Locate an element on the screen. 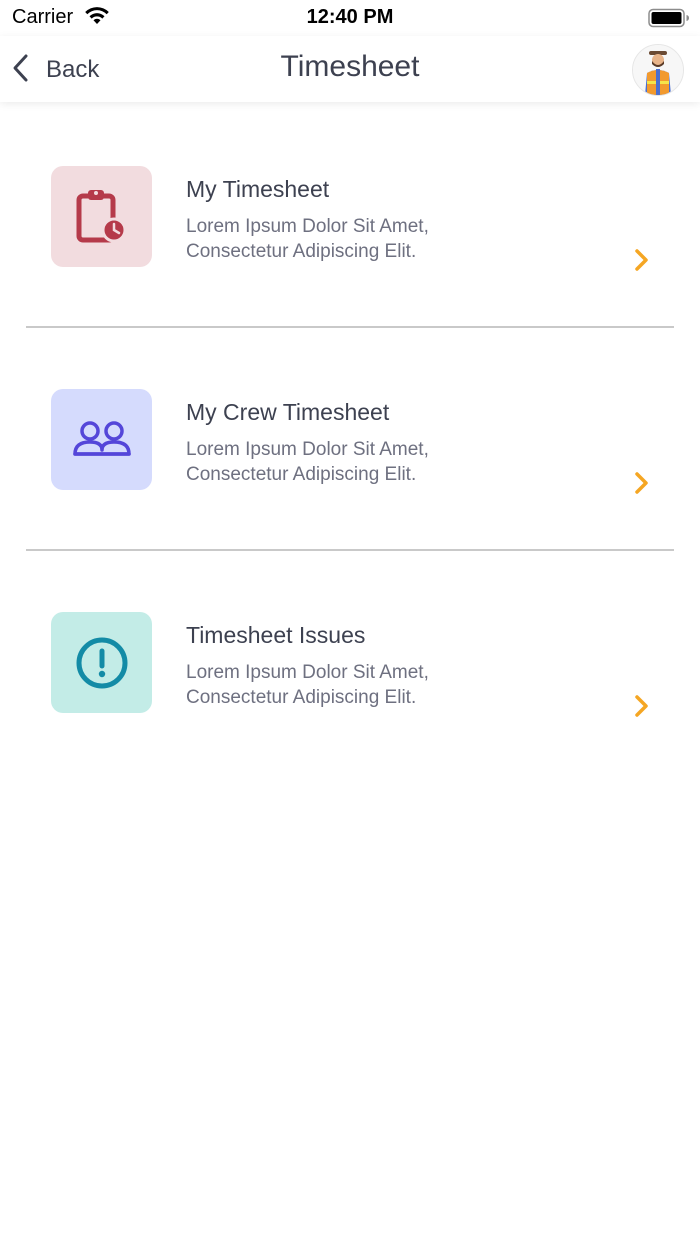 This screenshot has width=700, height=1244. battery-icon is located at coordinates (669, 20).